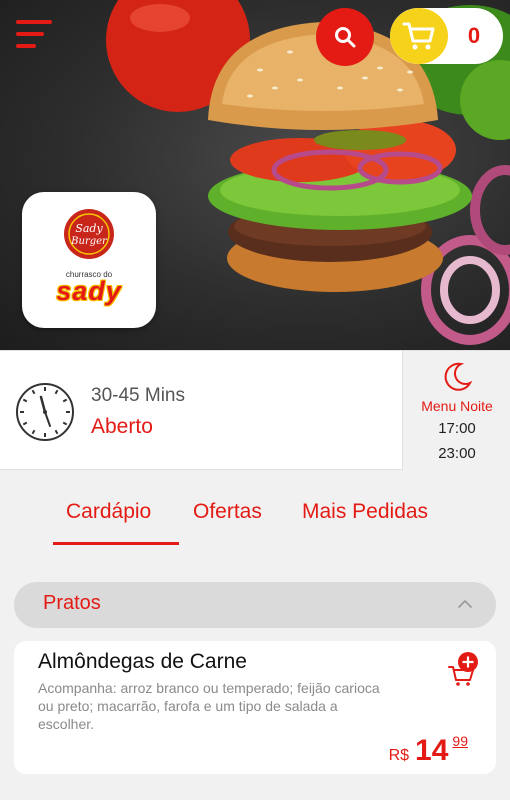 The width and height of the screenshot is (510, 800). I want to click on chevron-up-icon, so click(465, 604).